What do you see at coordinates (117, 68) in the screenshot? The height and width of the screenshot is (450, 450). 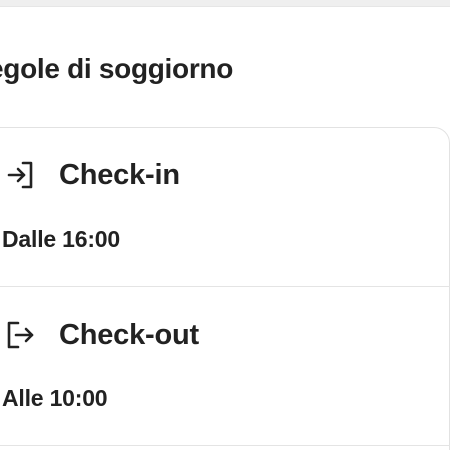 I see `section-title: egole di soggiorno` at bounding box center [117, 68].